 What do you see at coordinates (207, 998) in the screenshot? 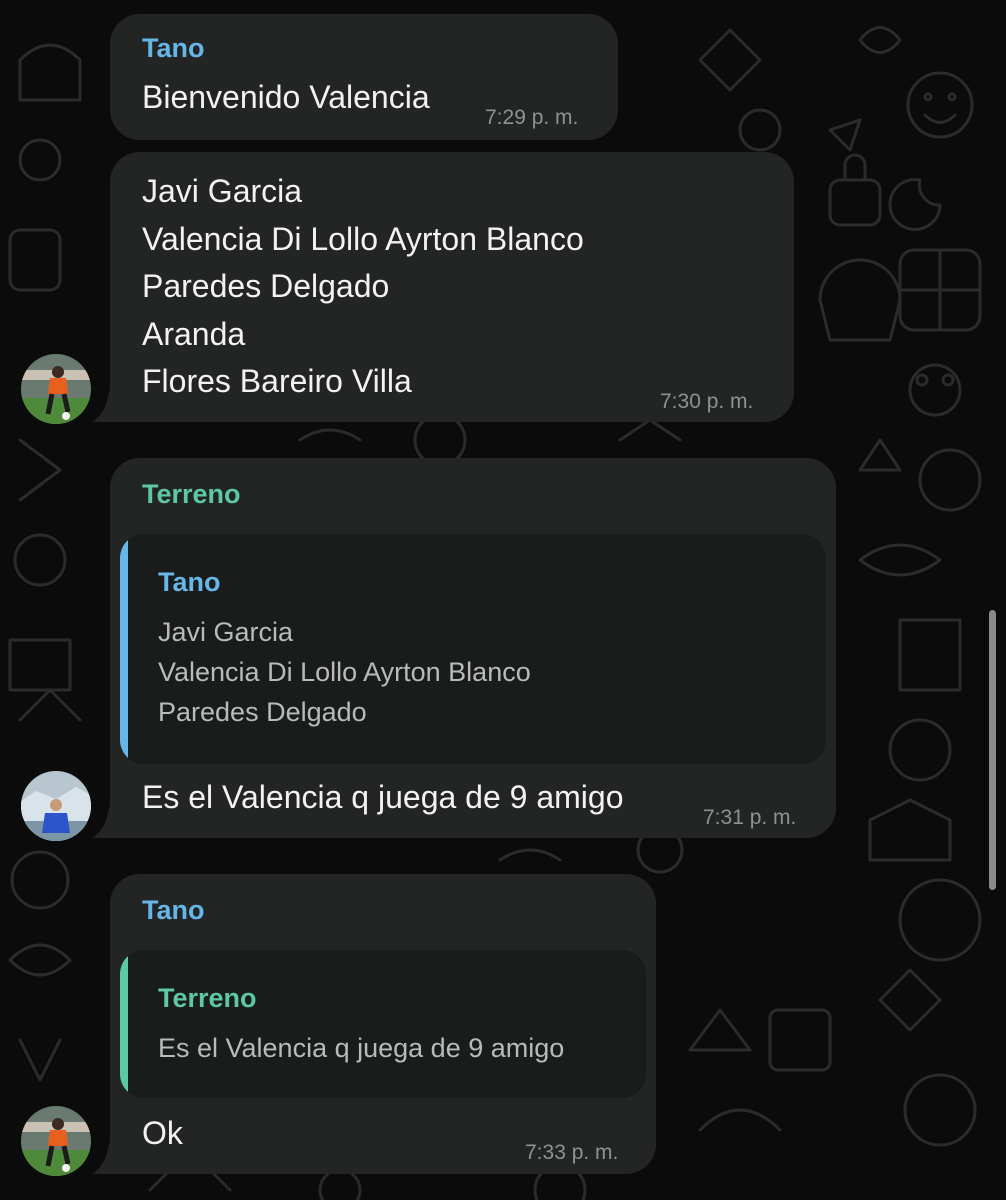
I see `quote-sender: Terreno` at bounding box center [207, 998].